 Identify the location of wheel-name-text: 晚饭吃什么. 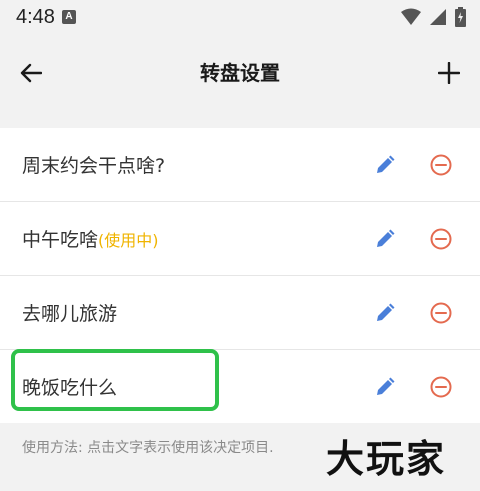
(70, 388).